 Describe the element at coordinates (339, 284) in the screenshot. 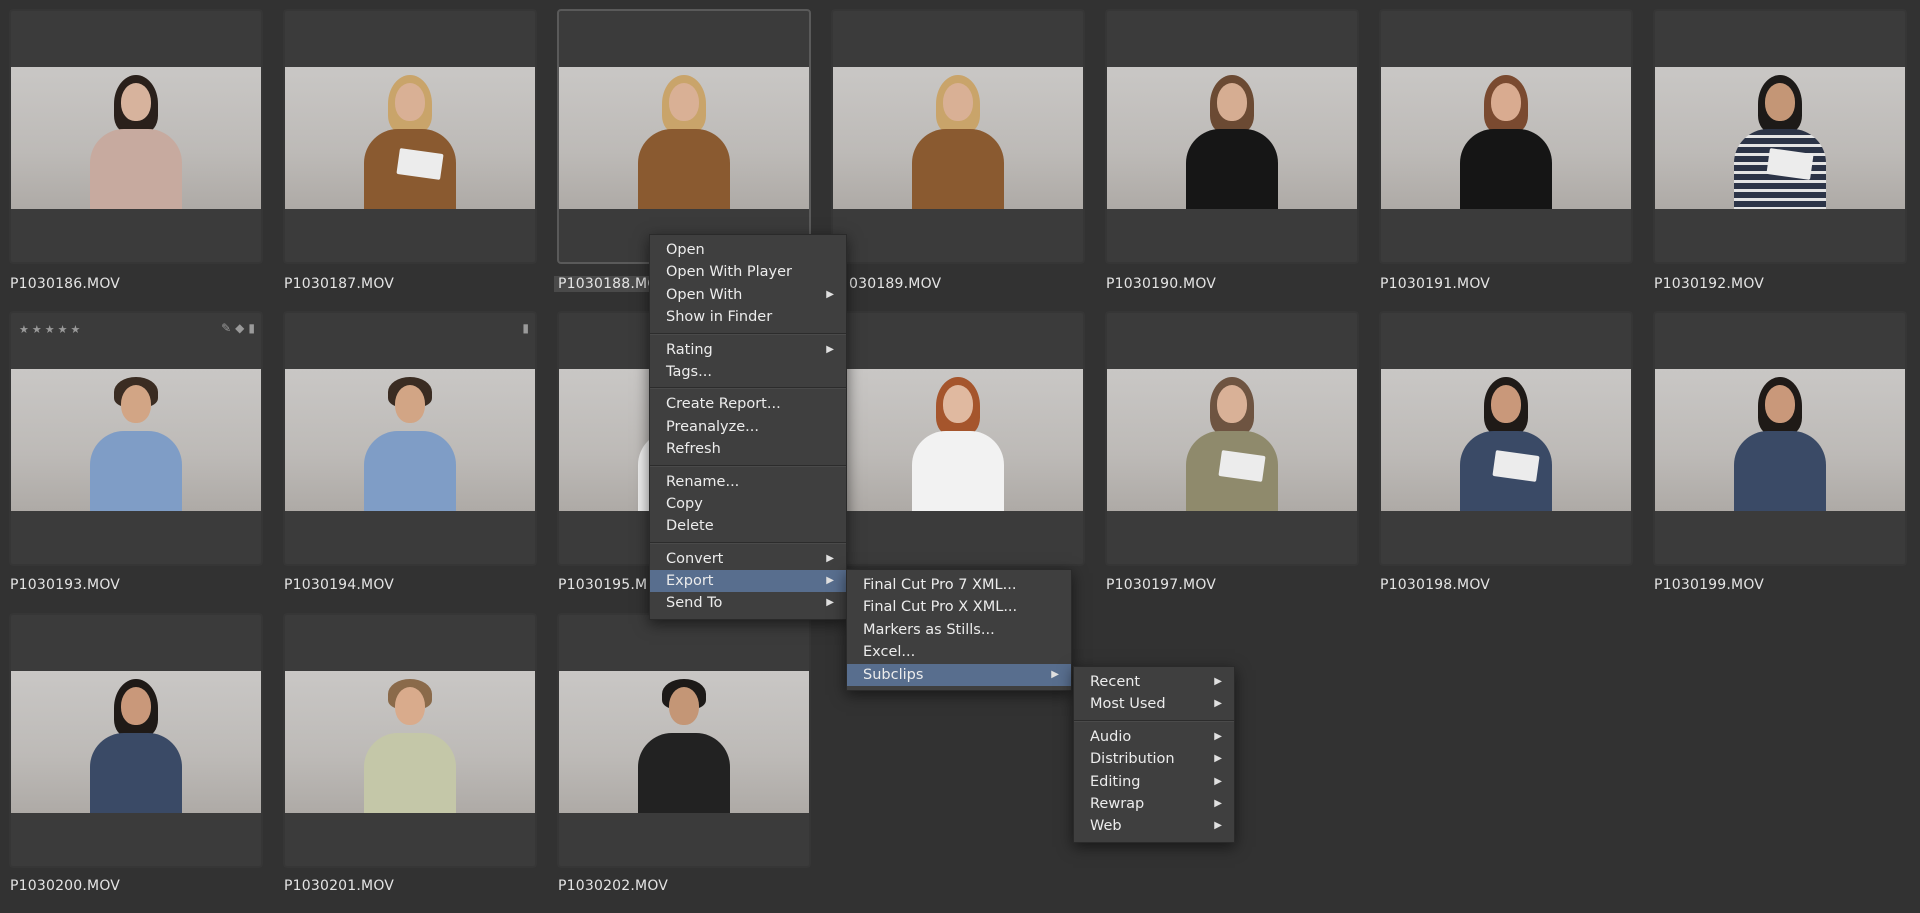

I see `clip-filename: P1030187.MOV` at that location.